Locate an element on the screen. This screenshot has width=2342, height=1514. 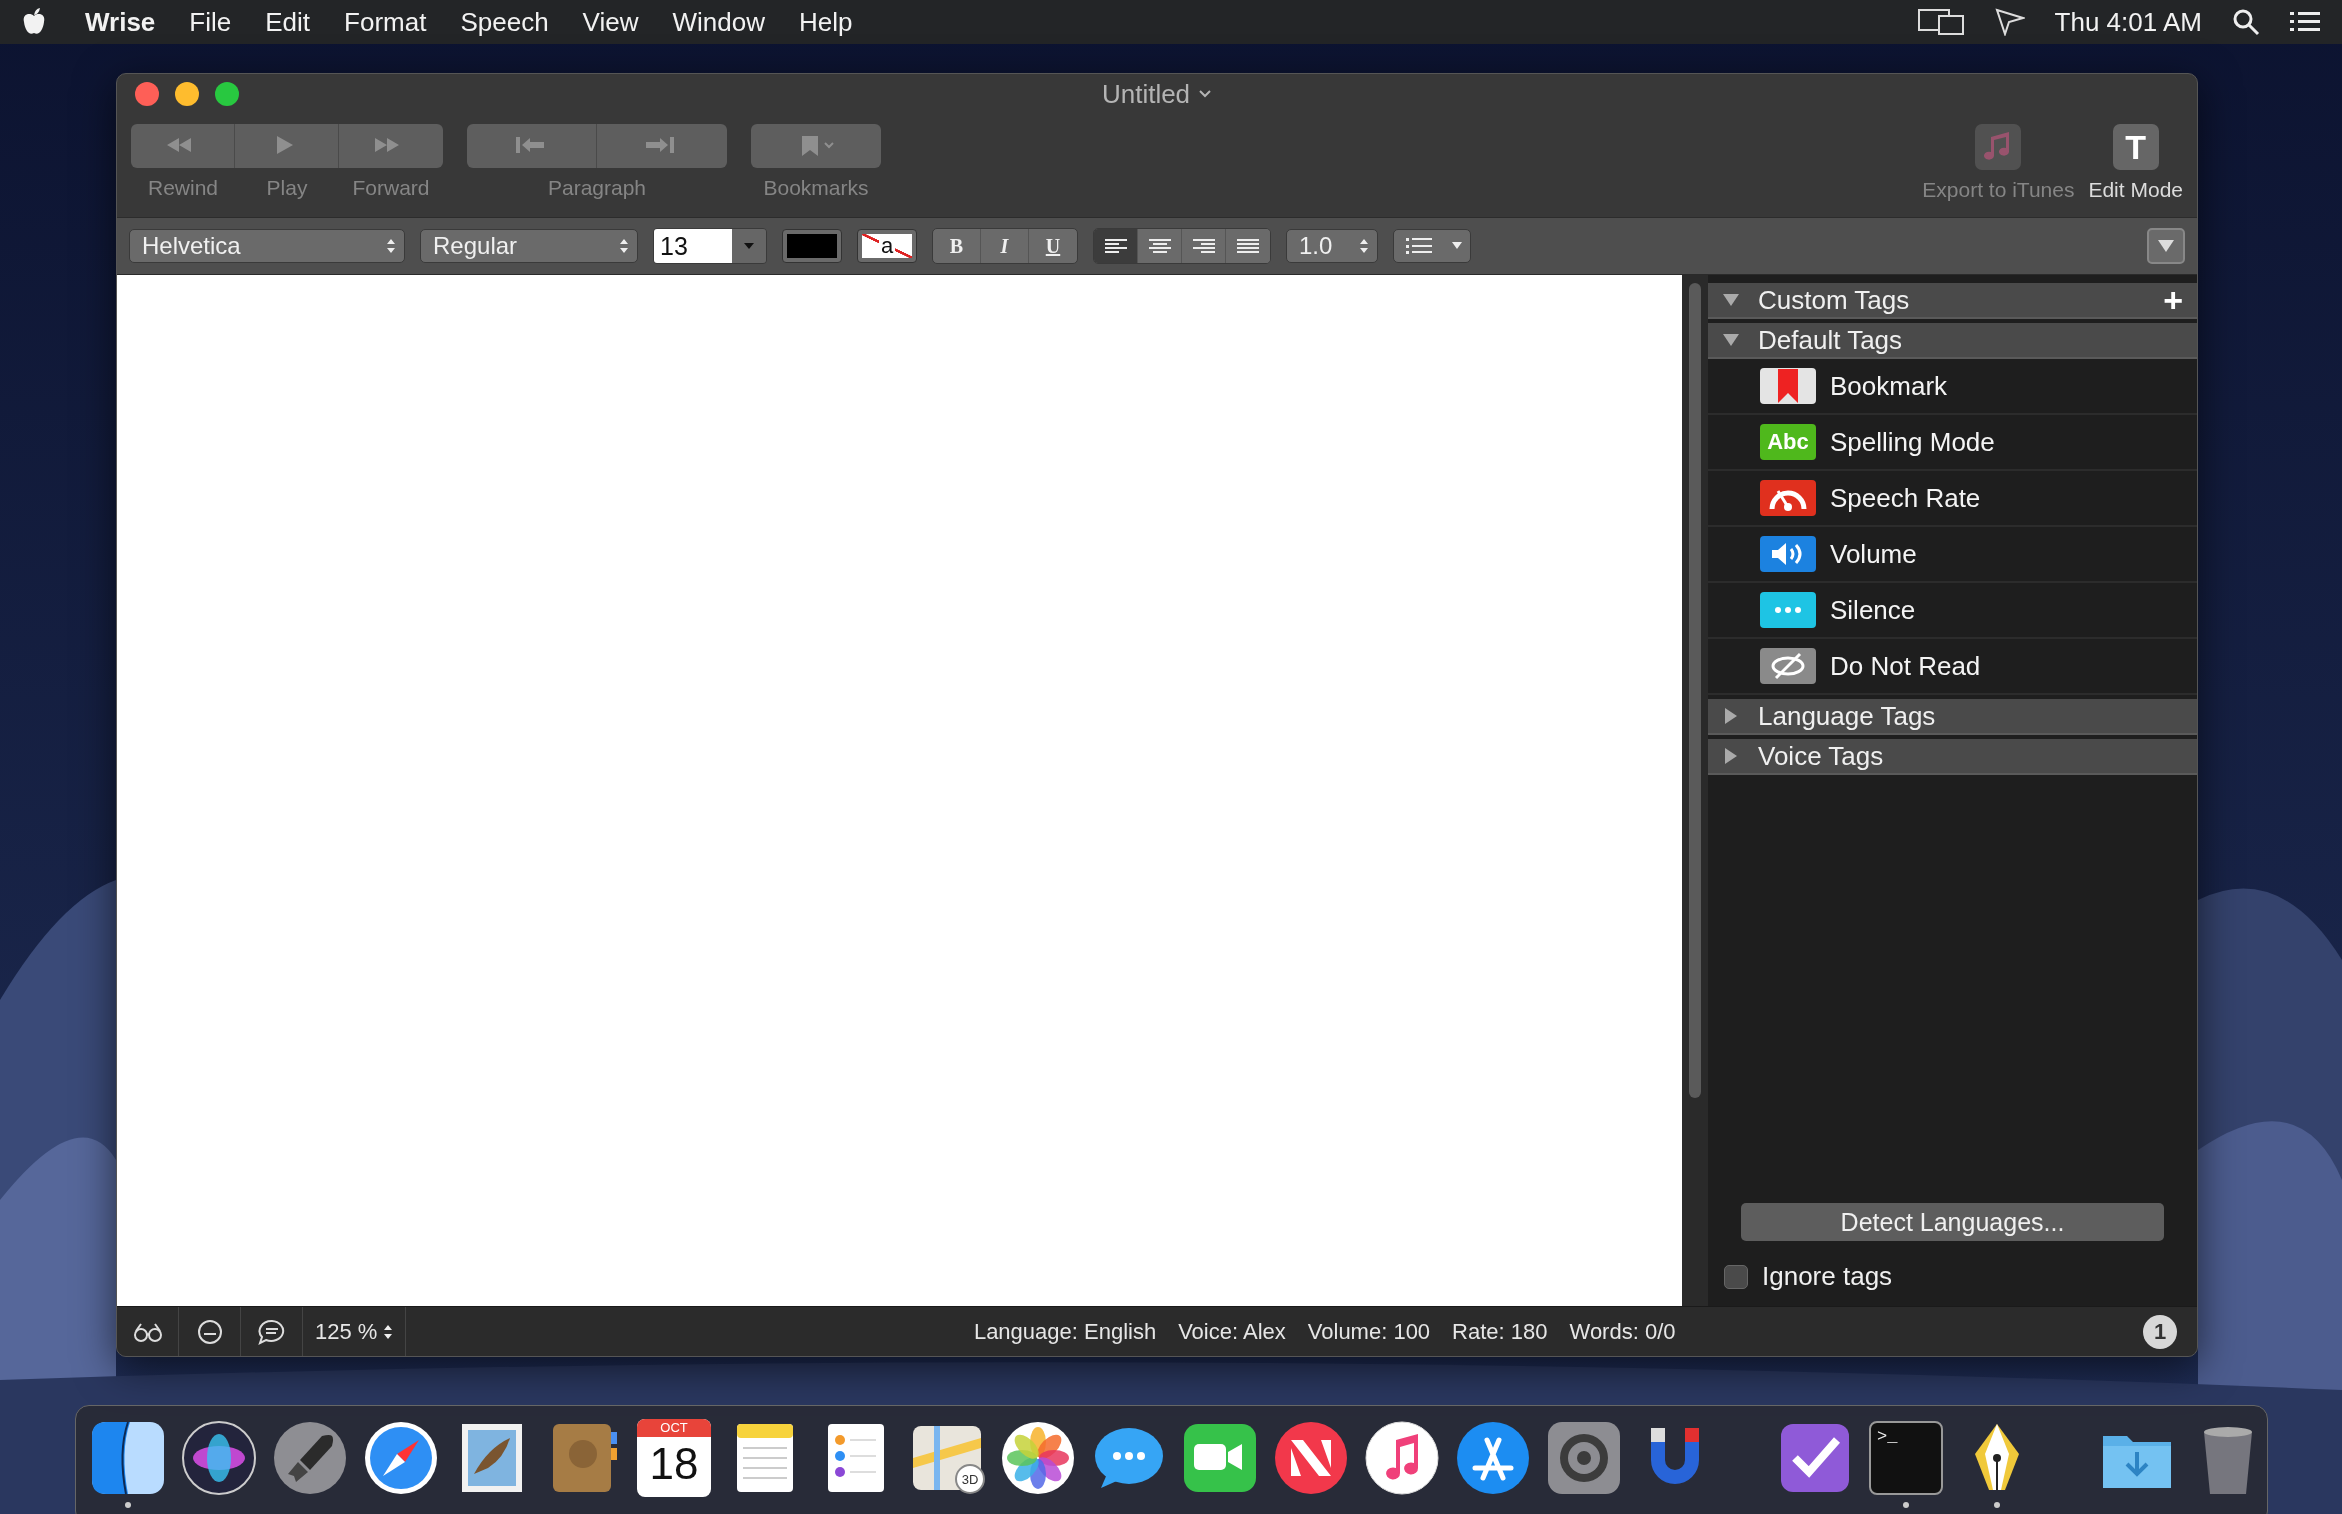
toolbar-label: Play is located at coordinates (287, 188).